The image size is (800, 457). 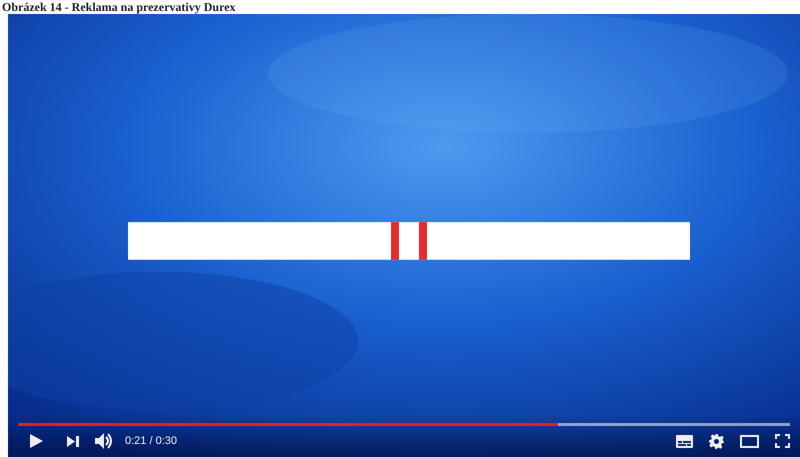 I want to click on theater-mode-button, so click(x=749, y=441).